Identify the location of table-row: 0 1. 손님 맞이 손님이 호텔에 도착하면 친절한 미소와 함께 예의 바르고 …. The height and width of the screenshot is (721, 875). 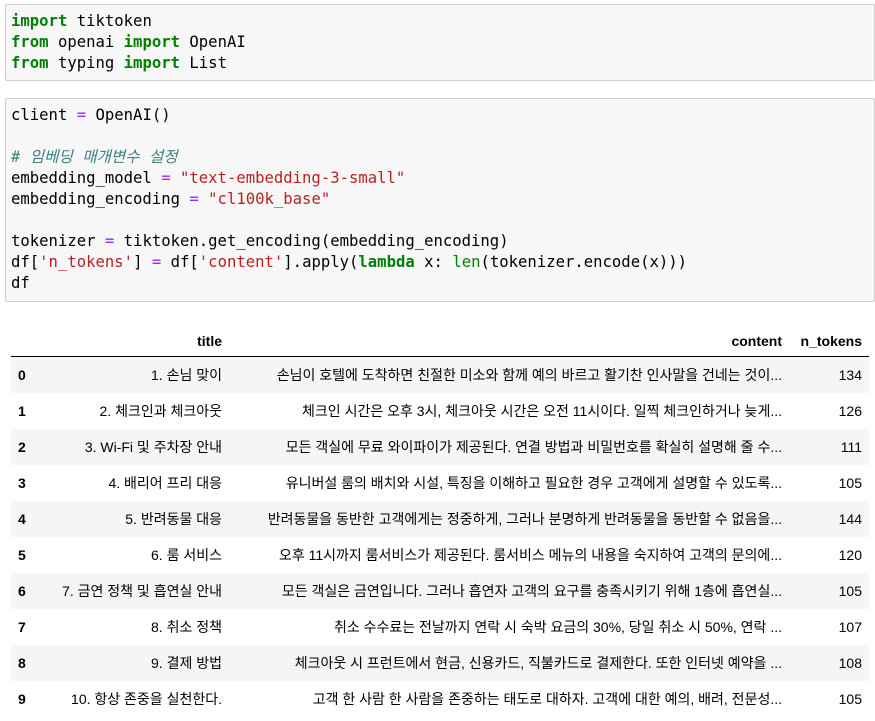
(440, 374).